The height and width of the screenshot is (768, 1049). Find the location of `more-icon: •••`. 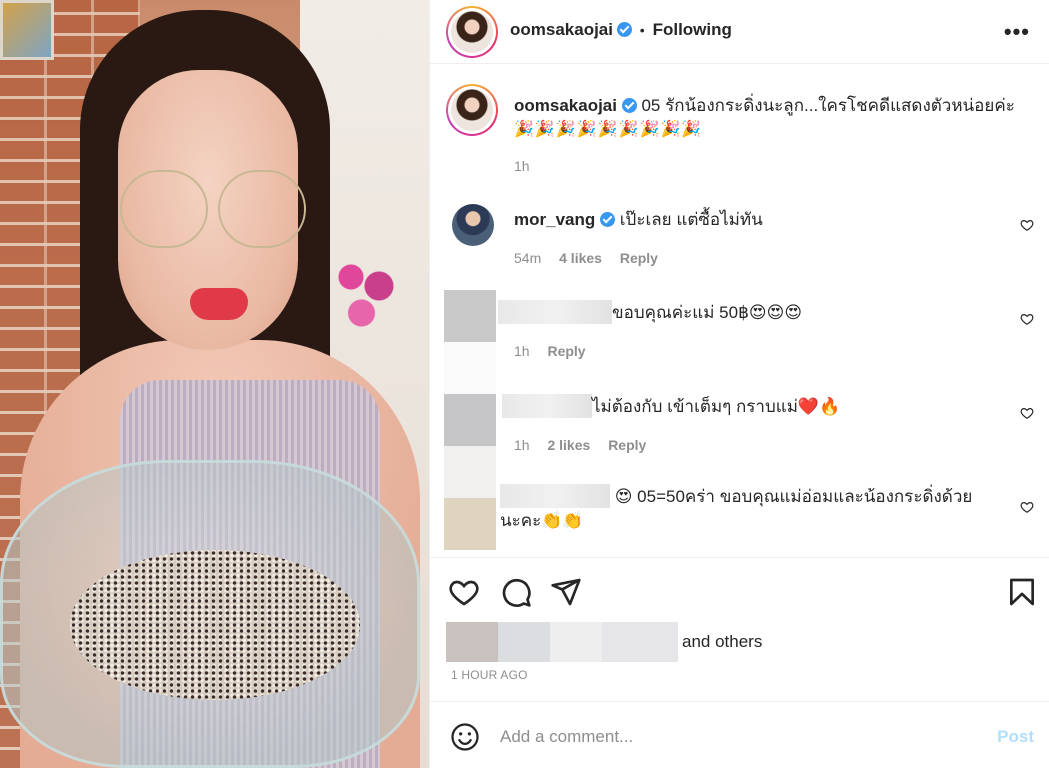

more-icon: ••• is located at coordinates (1017, 32).